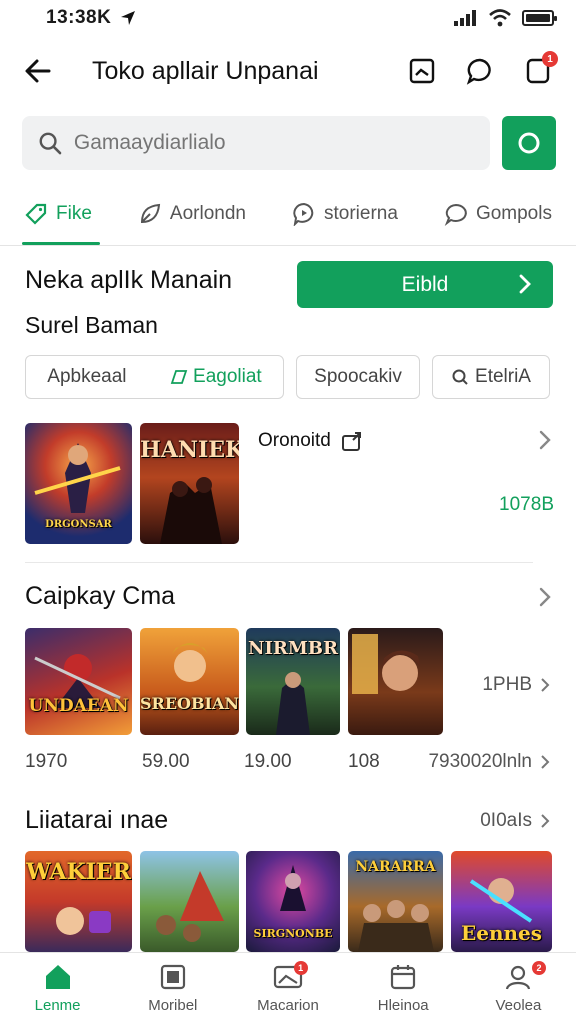  I want to click on tab-fike: Fike, so click(61, 213).